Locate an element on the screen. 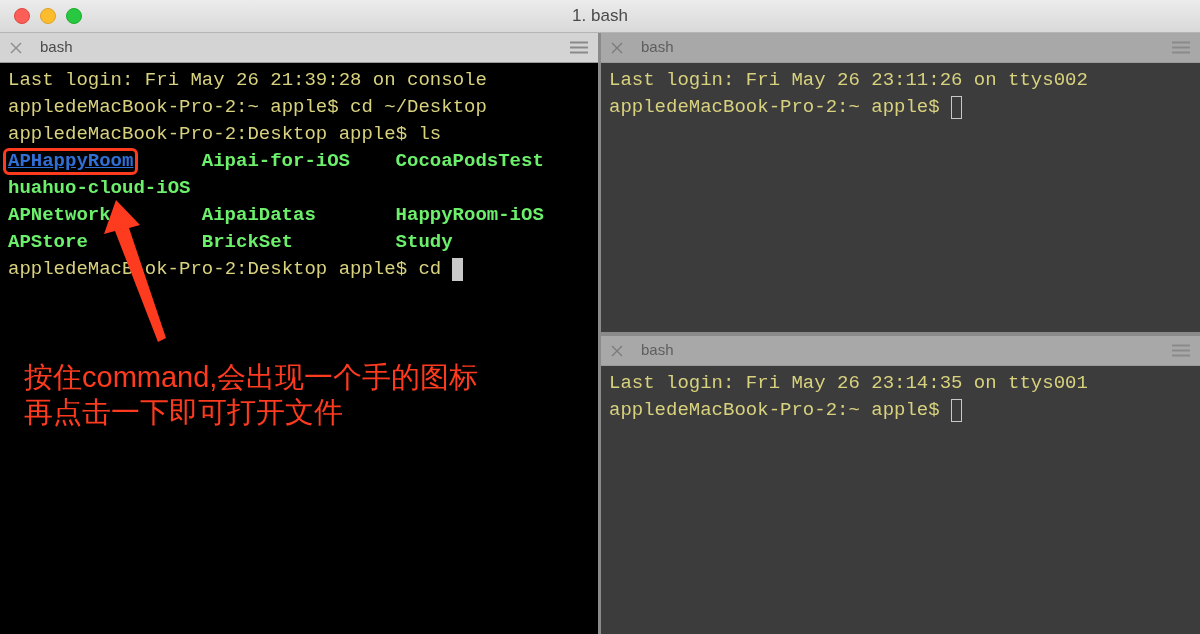 The width and height of the screenshot is (1200, 634). annotation-text: 按住command,会出现一个手的图标 is located at coordinates (251, 377).